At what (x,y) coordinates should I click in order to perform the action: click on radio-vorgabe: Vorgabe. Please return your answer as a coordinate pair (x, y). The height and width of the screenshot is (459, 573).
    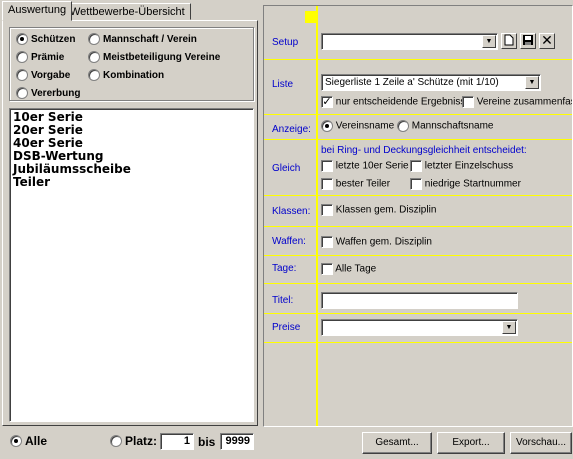
    Looking at the image, I should click on (43, 75).